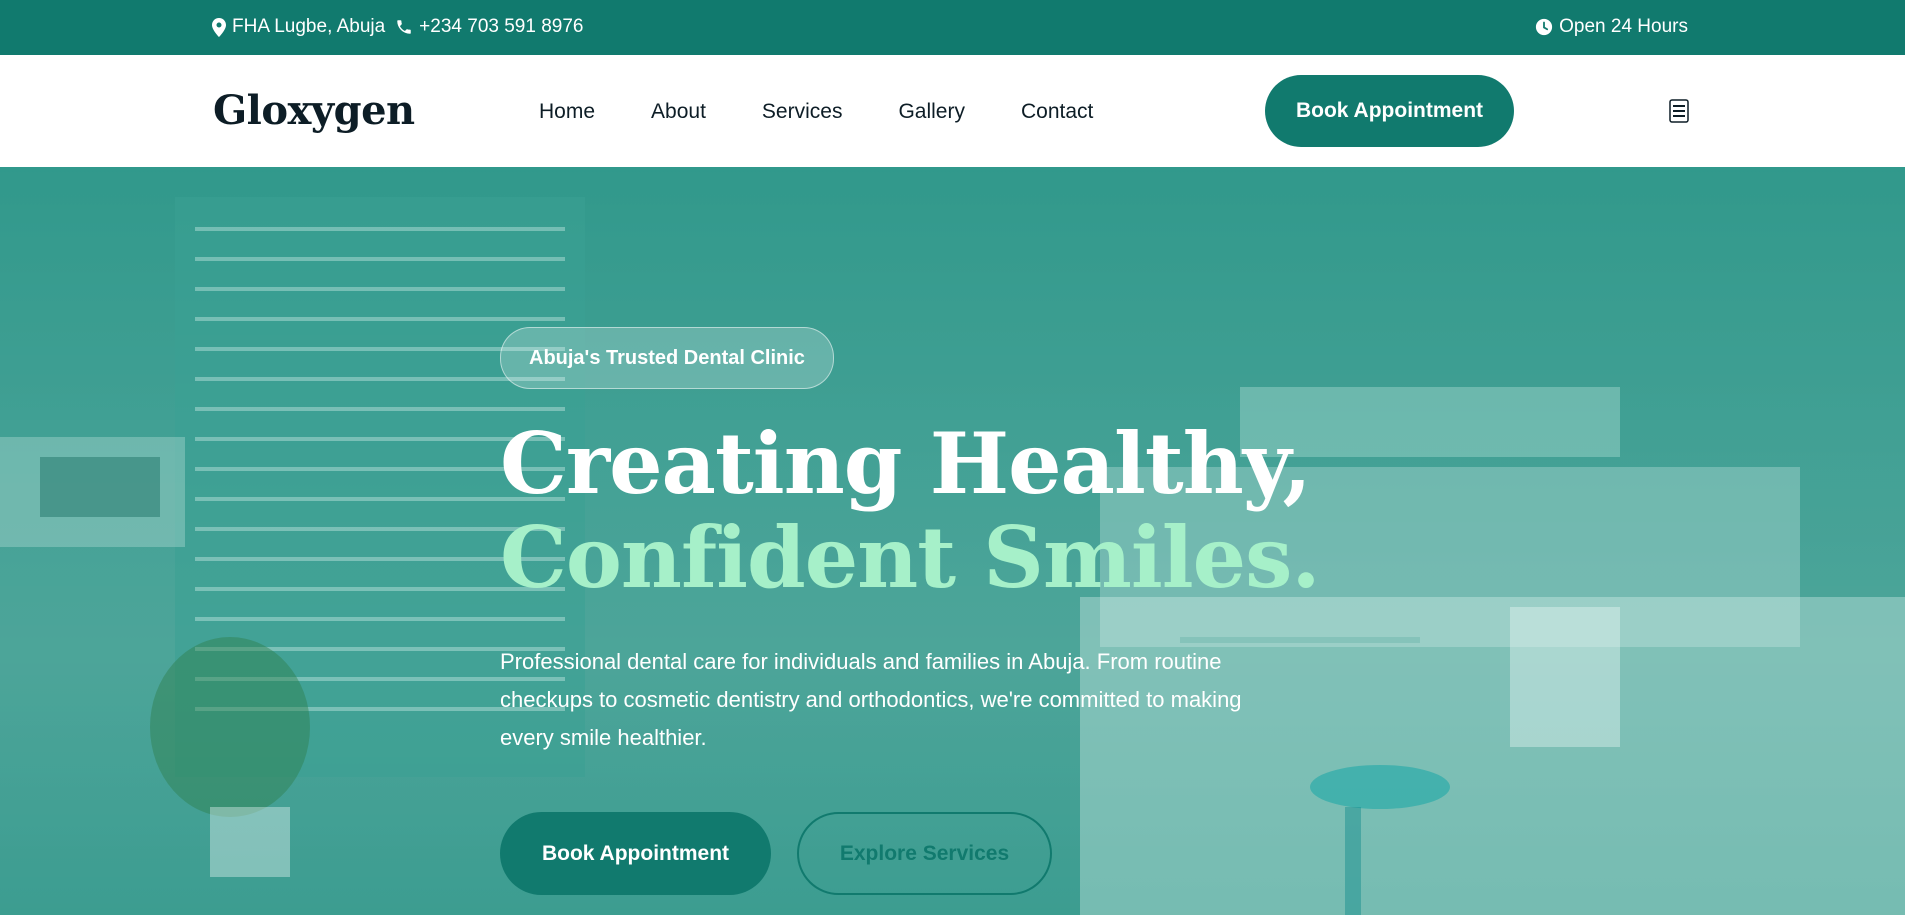 The height and width of the screenshot is (915, 1905). Describe the element at coordinates (567, 112) in the screenshot. I see `nav-link-home: Home` at that location.